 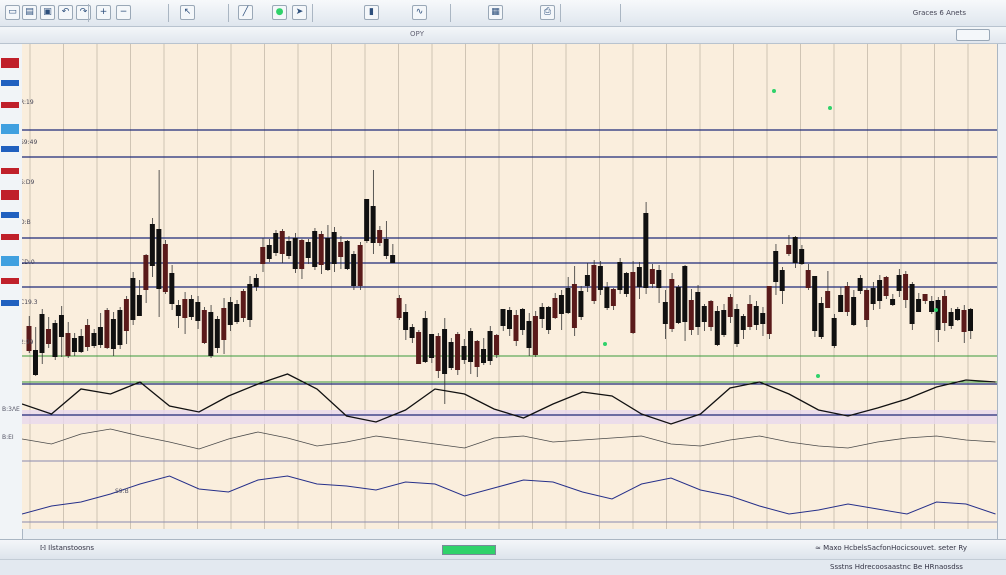 What do you see at coordinates (28, 102) in the screenshot?
I see `price-label: R:19` at bounding box center [28, 102].